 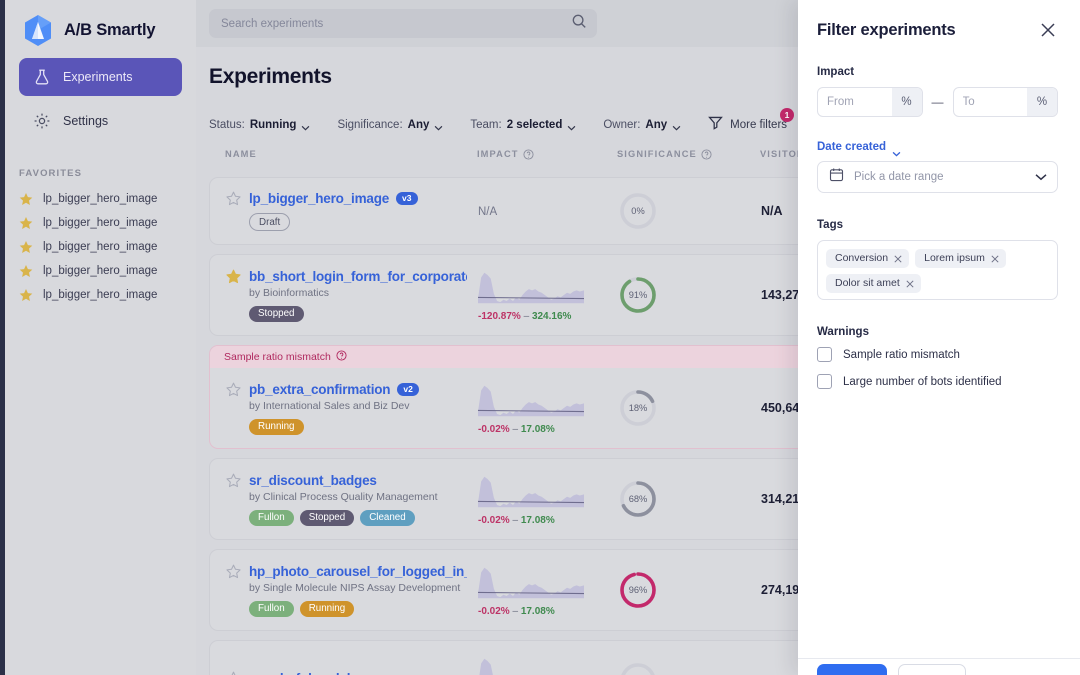 What do you see at coordinates (937, 270) in the screenshot?
I see `tags-input-box: Conversion Lorem ipsum Dolor sit amet` at bounding box center [937, 270].